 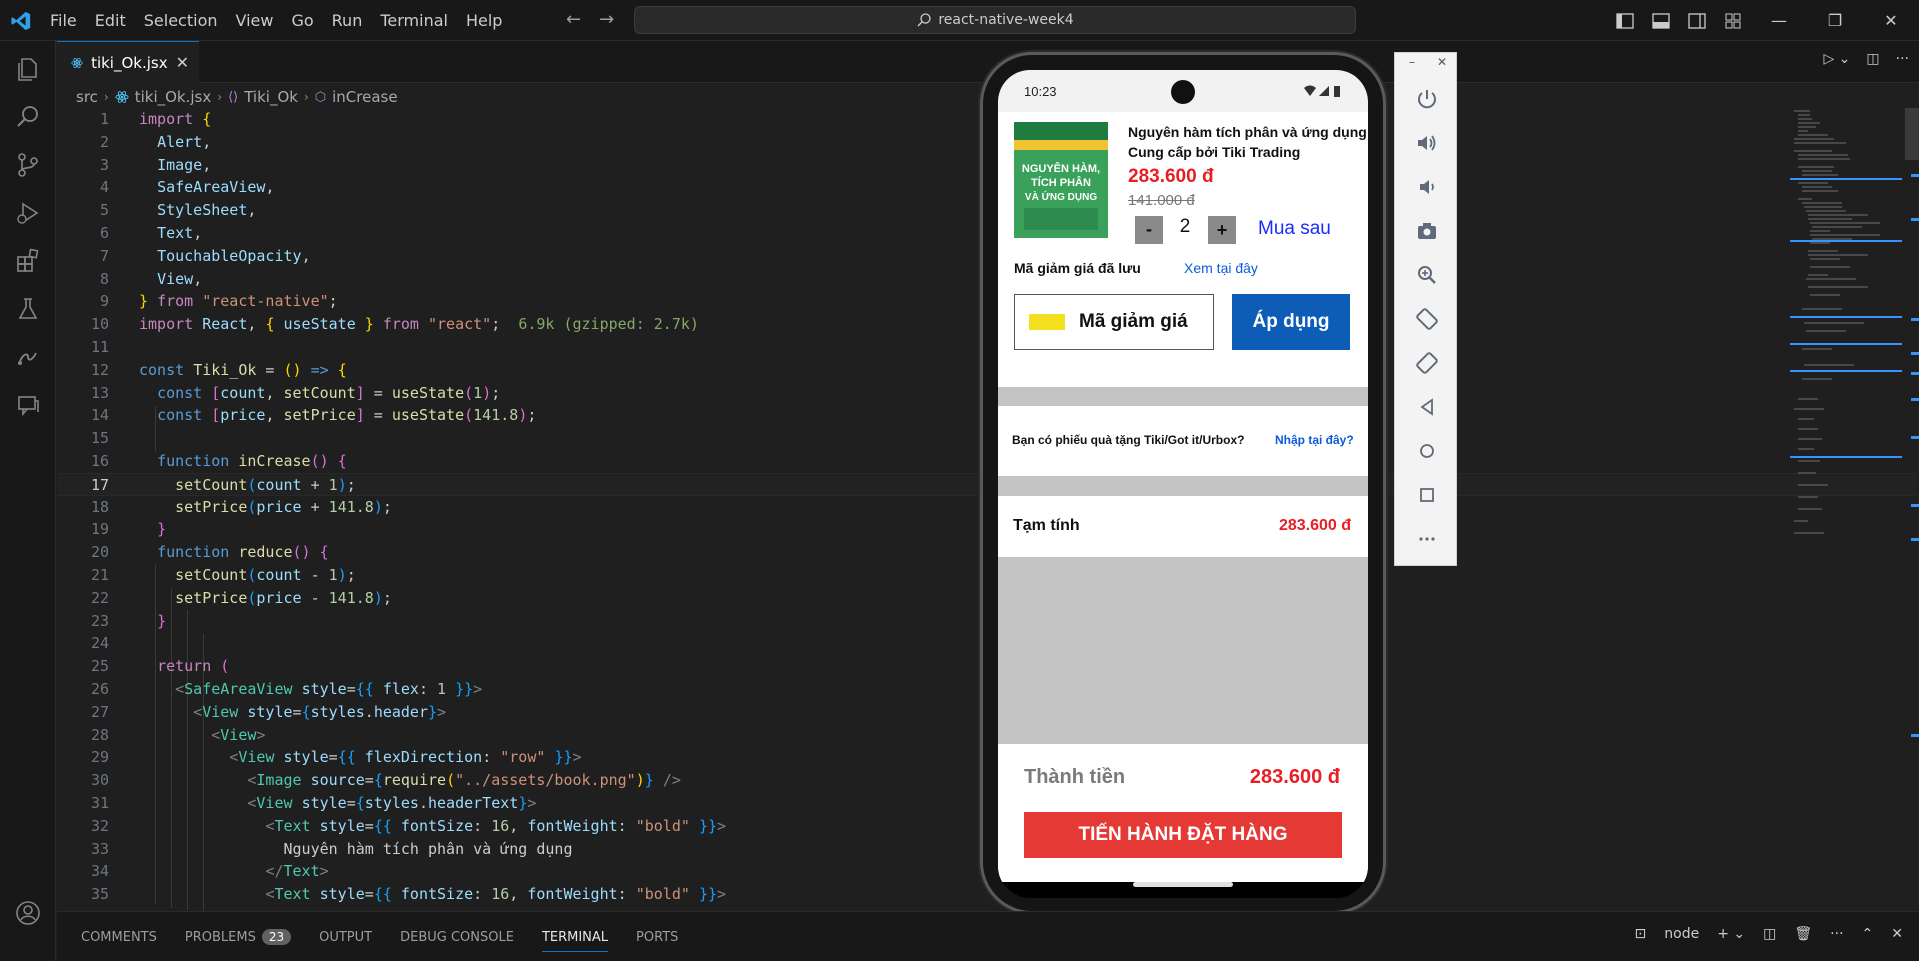 What do you see at coordinates (1006, 20) in the screenshot?
I see `search-text: react-native-week4` at bounding box center [1006, 20].